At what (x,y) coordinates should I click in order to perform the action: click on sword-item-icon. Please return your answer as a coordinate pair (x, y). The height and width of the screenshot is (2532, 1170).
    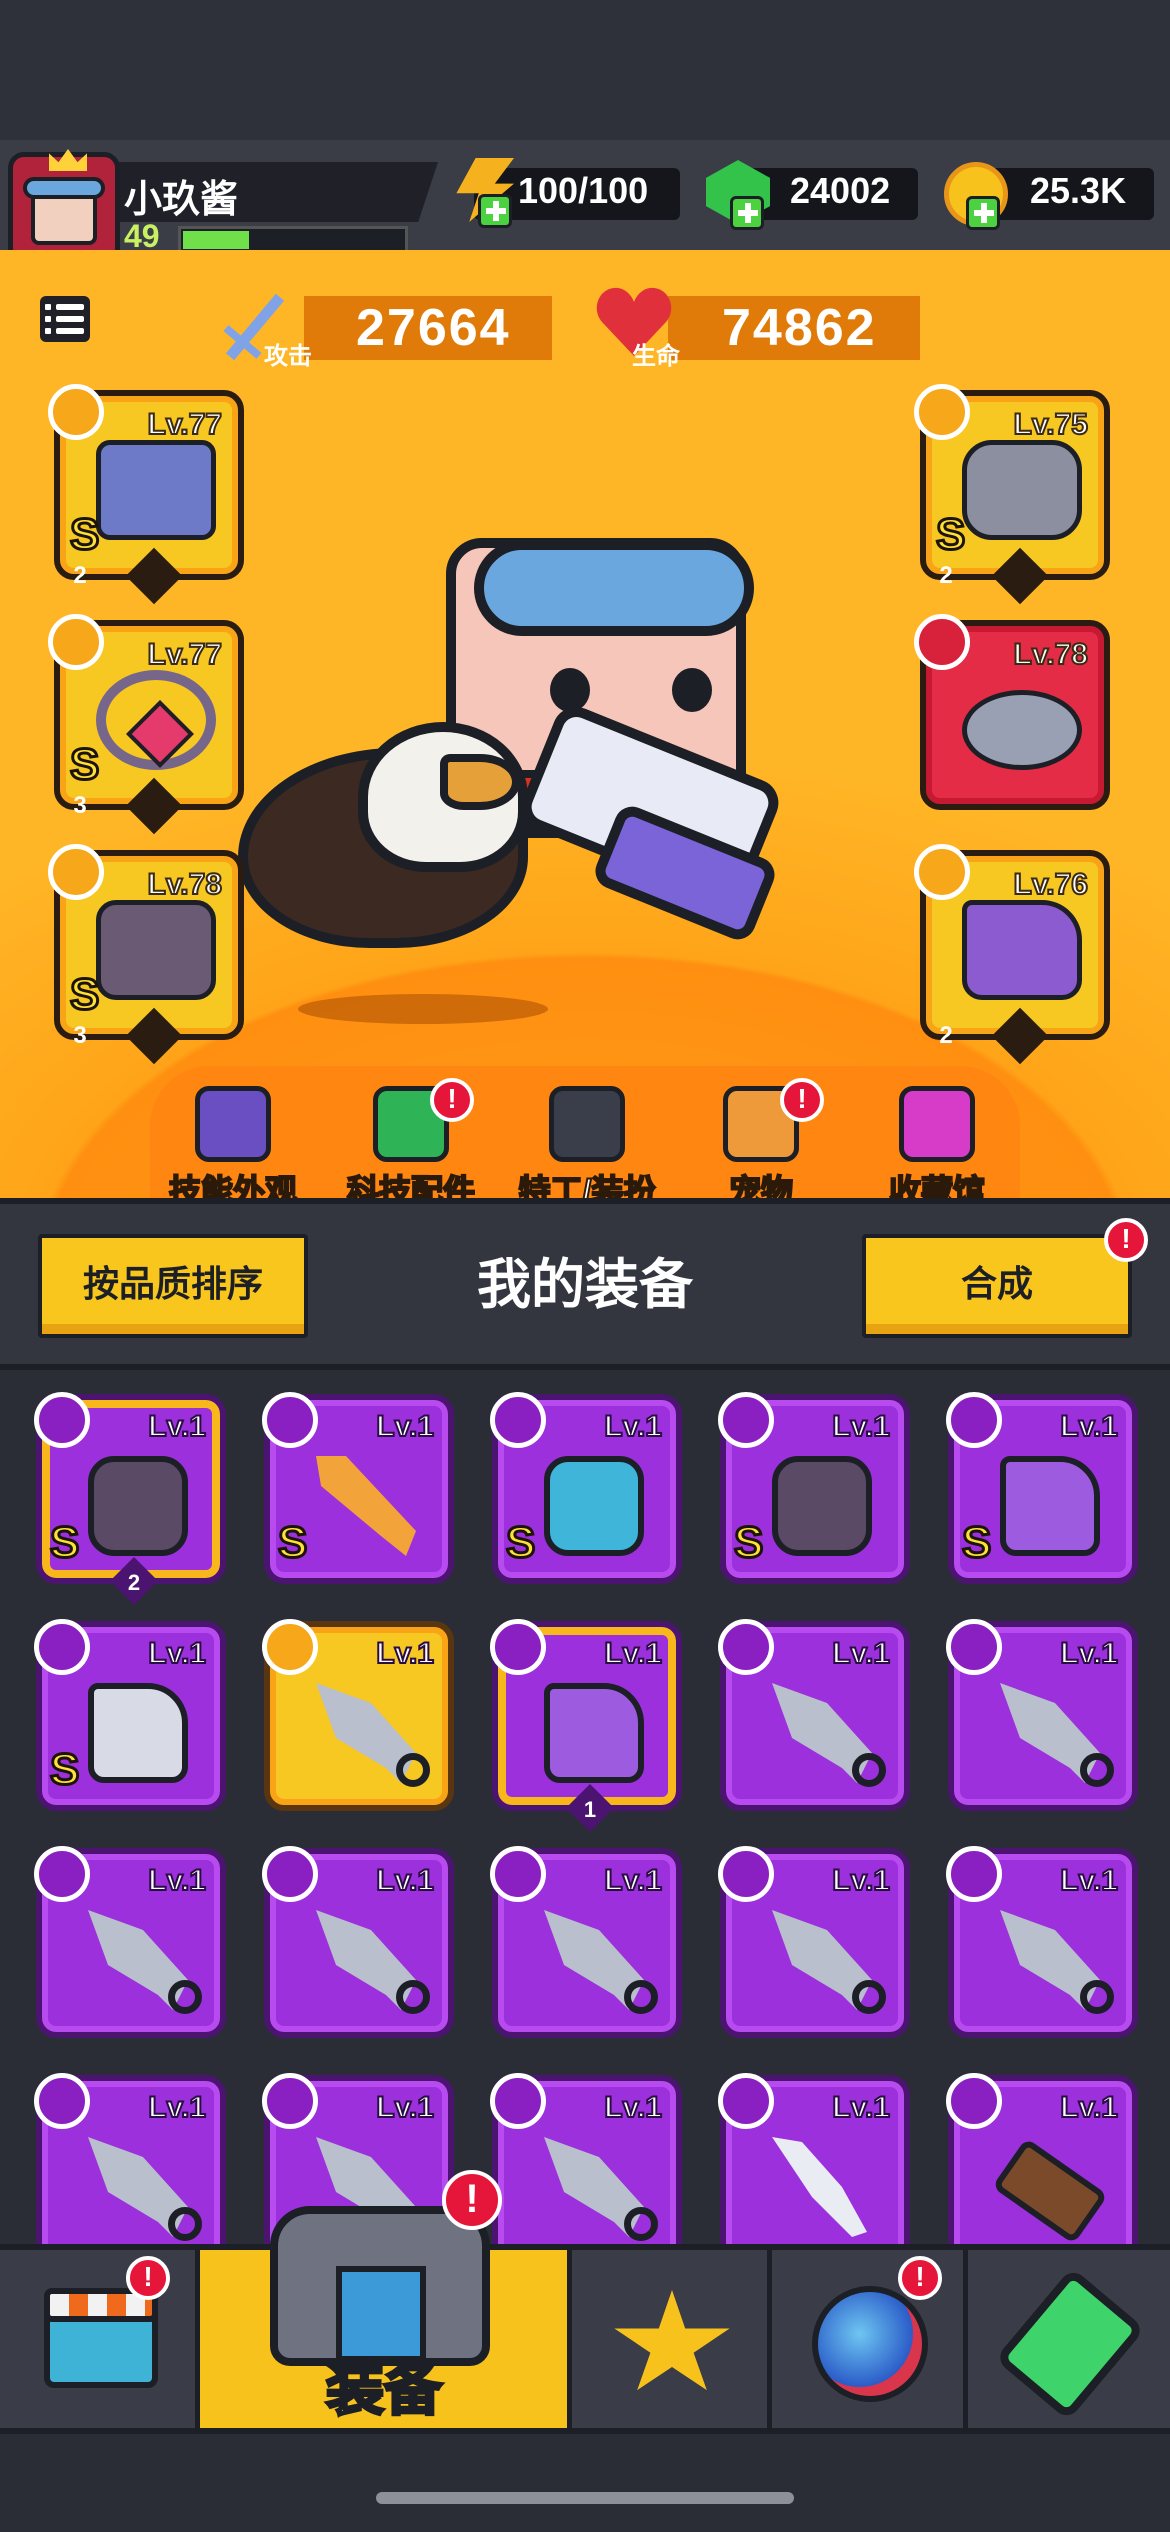
    Looking at the image, I should click on (366, 1506).